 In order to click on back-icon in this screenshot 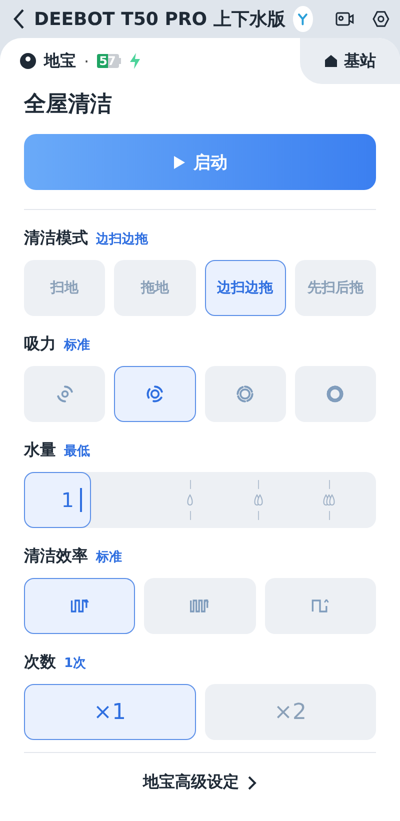, I will do `click(19, 19)`.